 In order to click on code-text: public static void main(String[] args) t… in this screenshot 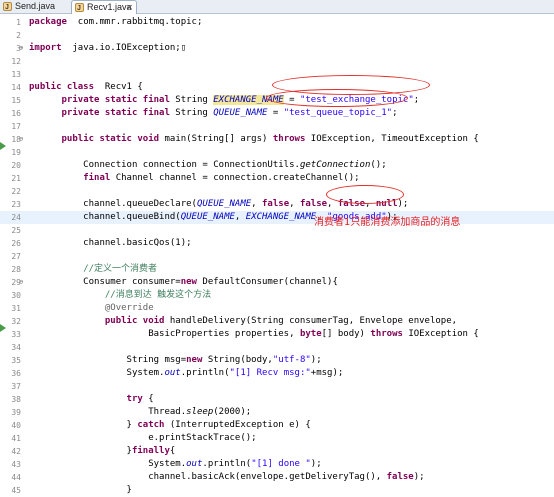, I will do `click(270, 139)`.